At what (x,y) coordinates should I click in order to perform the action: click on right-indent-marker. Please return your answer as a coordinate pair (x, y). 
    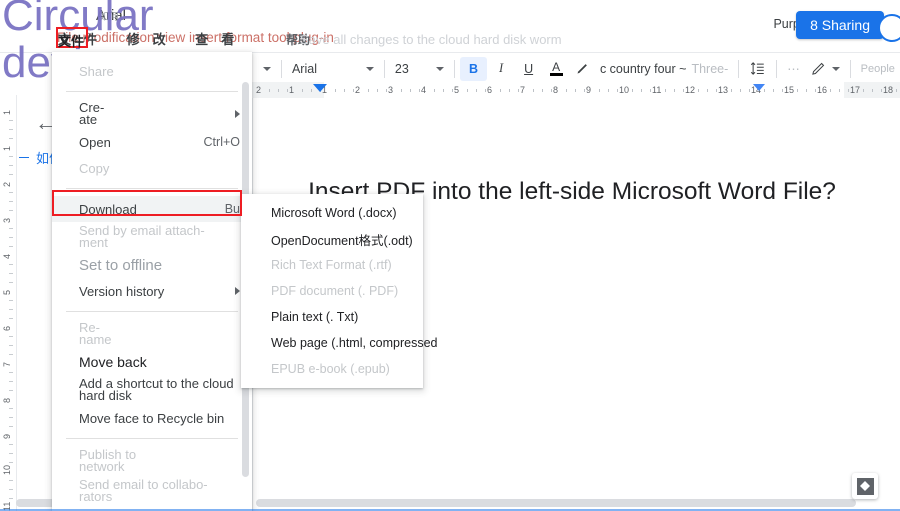
    Looking at the image, I should click on (759, 87).